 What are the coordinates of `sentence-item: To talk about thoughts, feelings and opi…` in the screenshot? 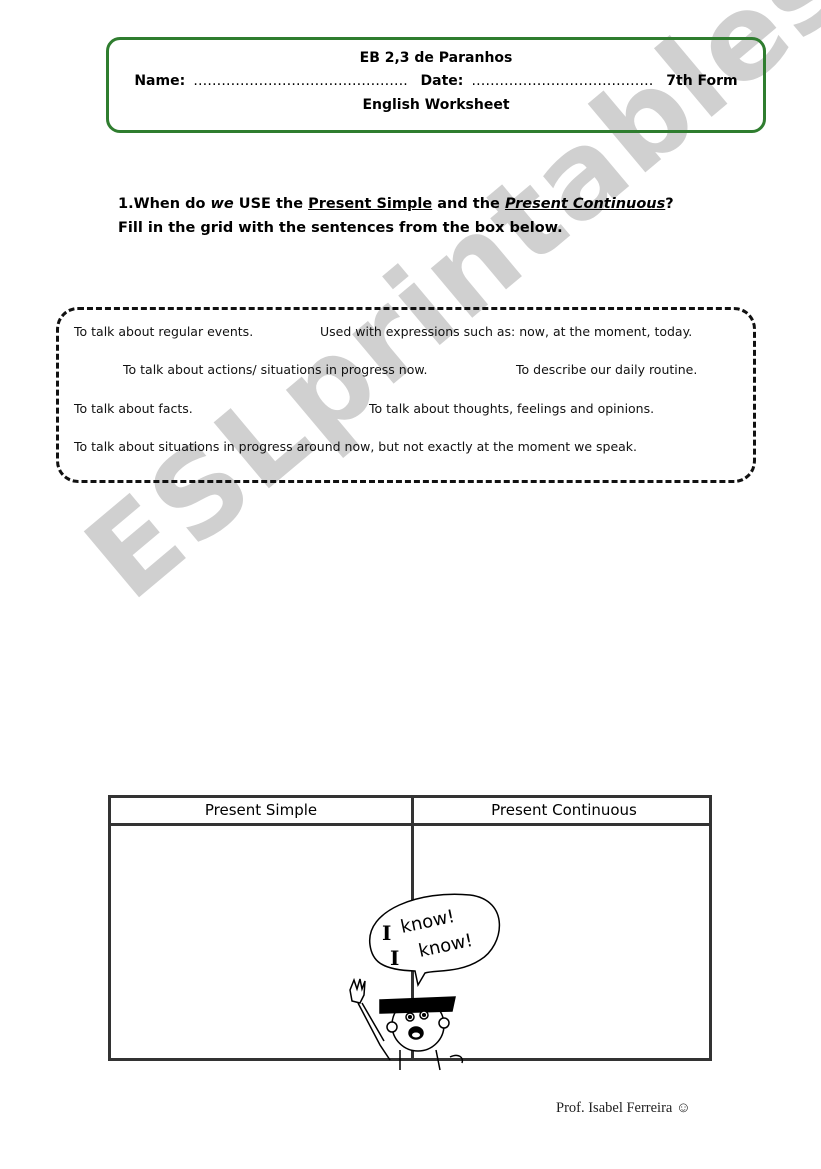 It's located at (511, 408).